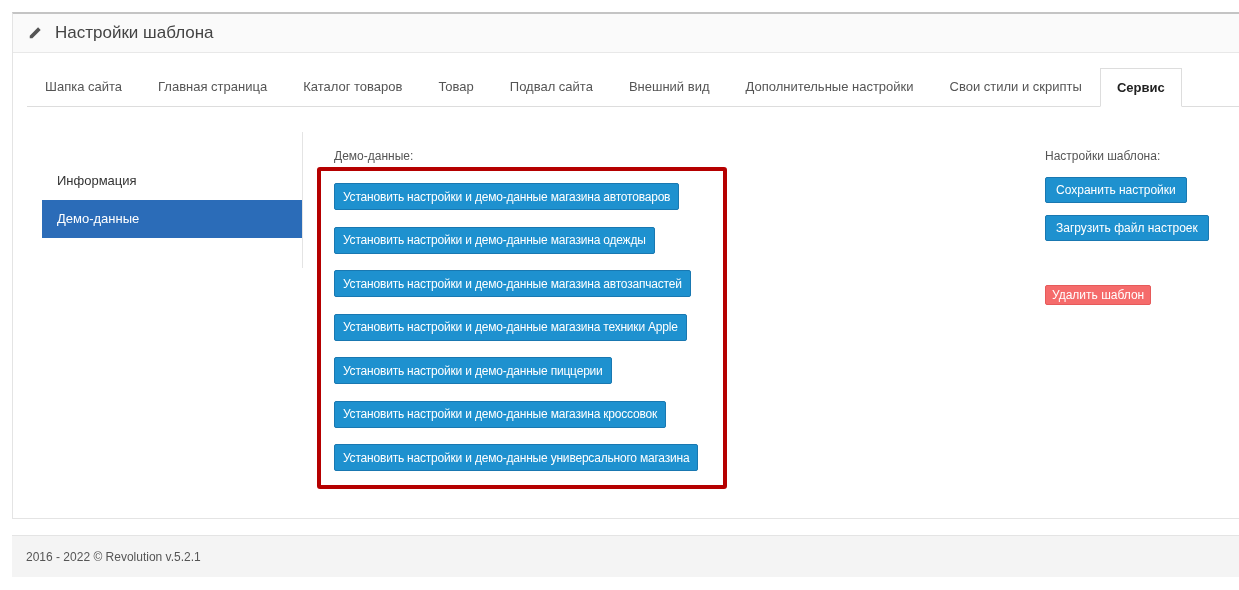 Image resolution: width=1239 pixels, height=590 pixels. Describe the element at coordinates (1098, 295) in the screenshot. I see `delete-button: Удалить шаблон` at that location.